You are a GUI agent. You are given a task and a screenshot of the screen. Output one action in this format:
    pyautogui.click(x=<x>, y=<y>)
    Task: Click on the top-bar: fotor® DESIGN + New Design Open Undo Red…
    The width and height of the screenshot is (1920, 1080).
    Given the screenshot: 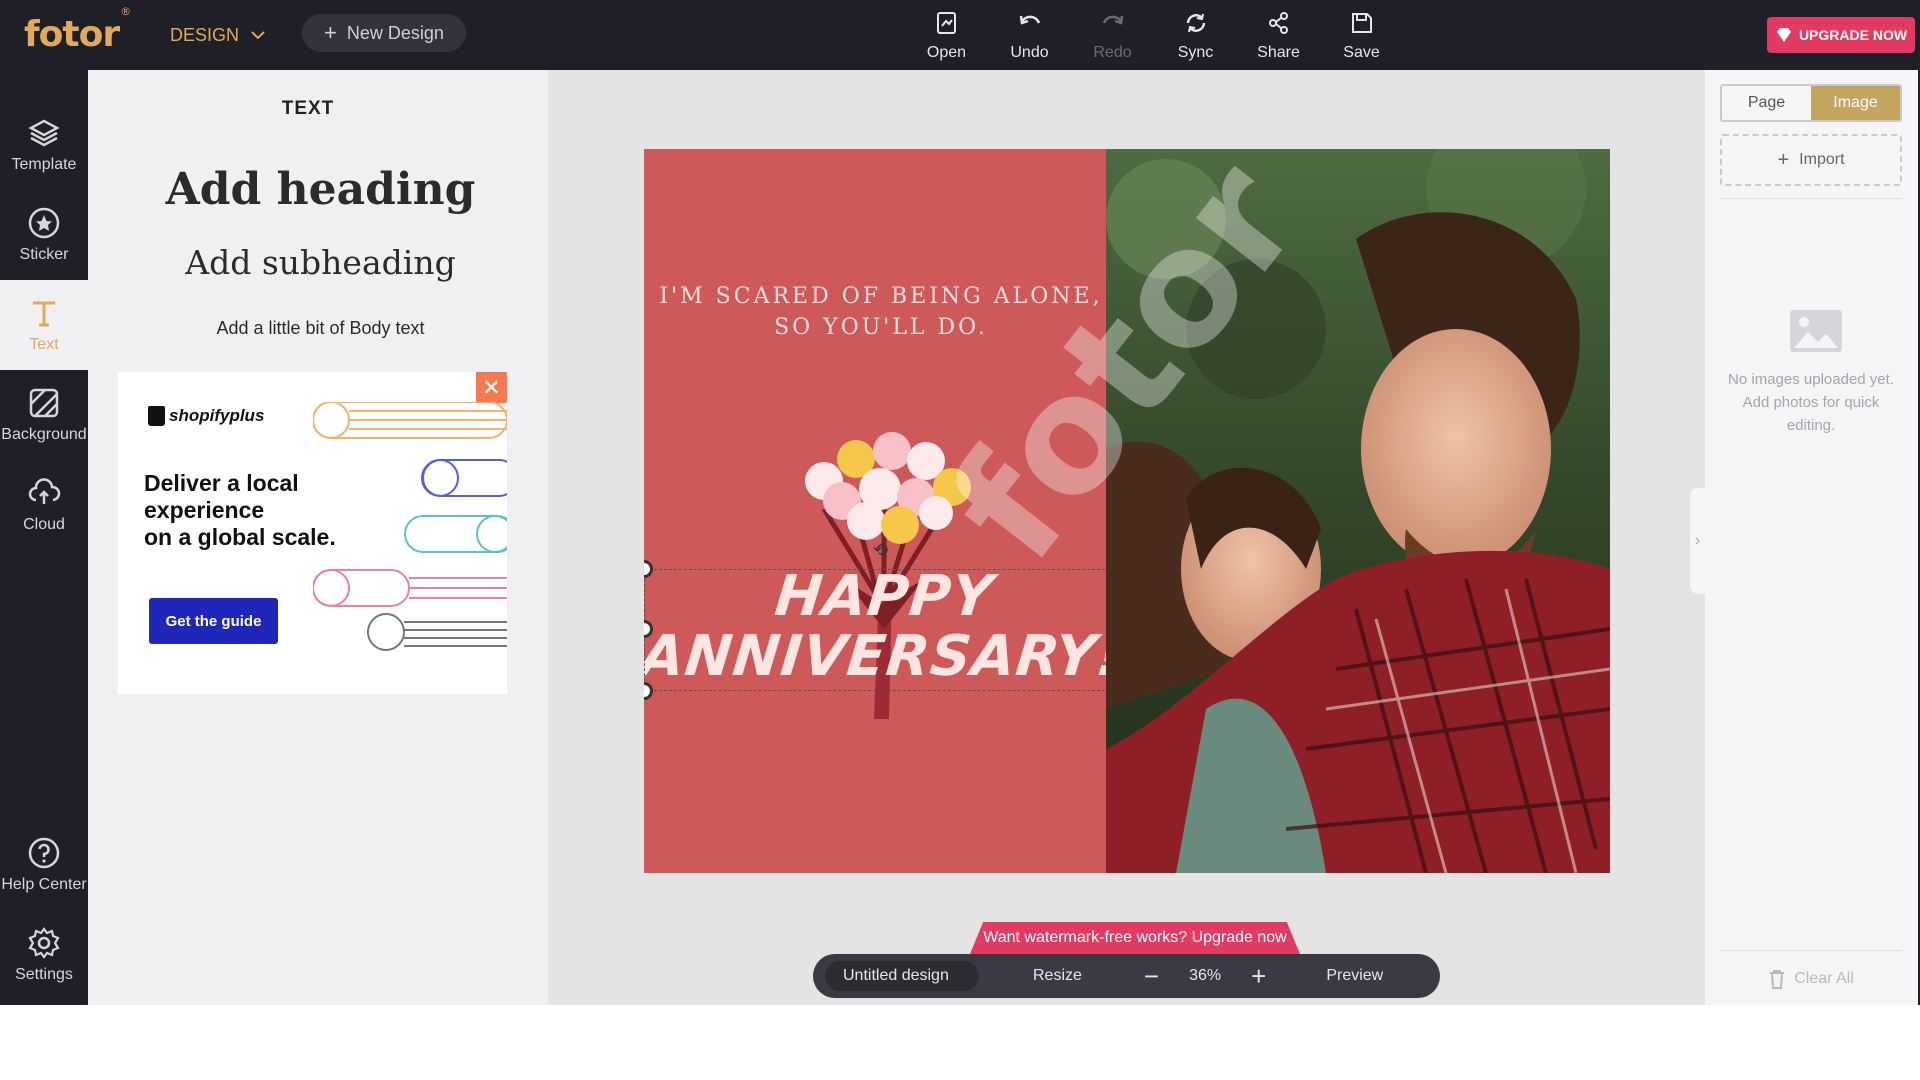 What is the action you would take?
    pyautogui.click(x=960, y=35)
    